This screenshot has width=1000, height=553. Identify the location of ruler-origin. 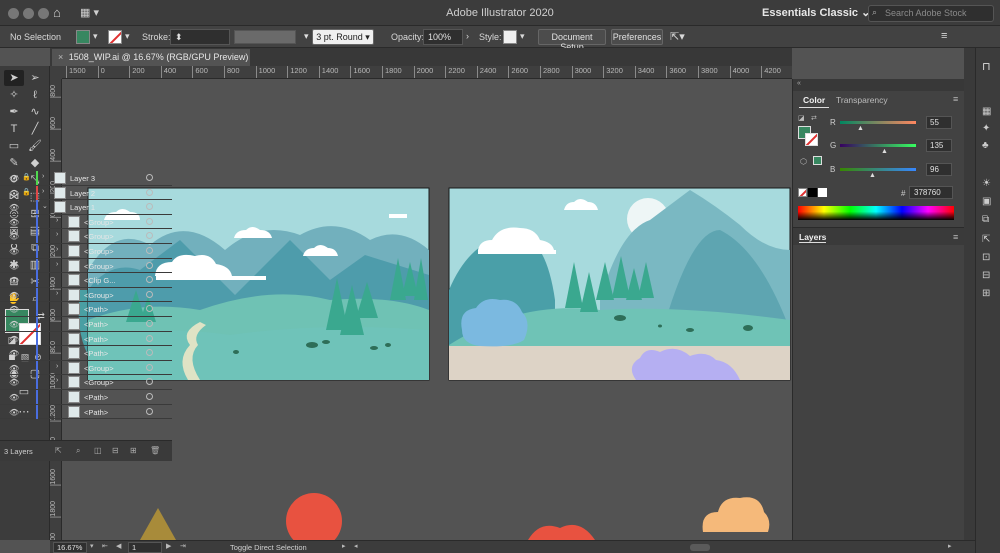
(56, 72).